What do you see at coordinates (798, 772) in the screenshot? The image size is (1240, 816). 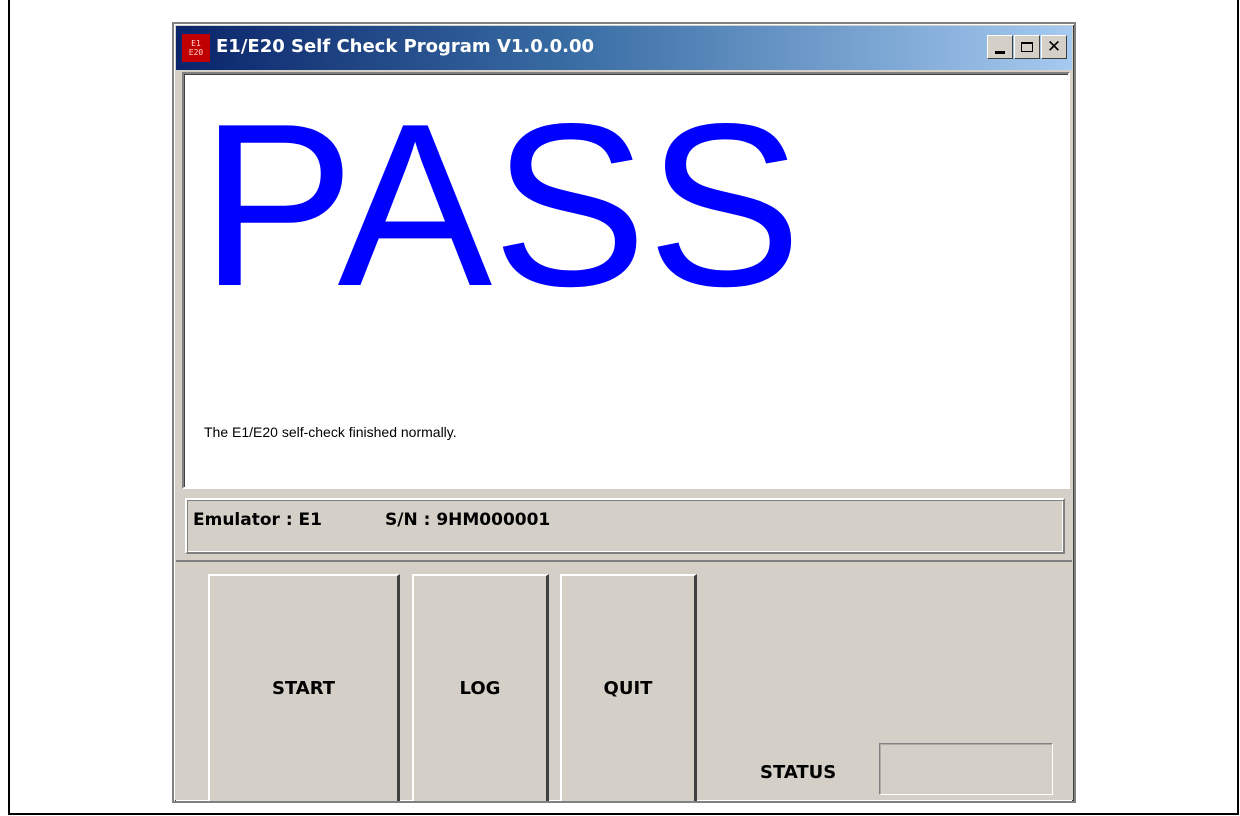 I see `status-label: STATUS` at bounding box center [798, 772].